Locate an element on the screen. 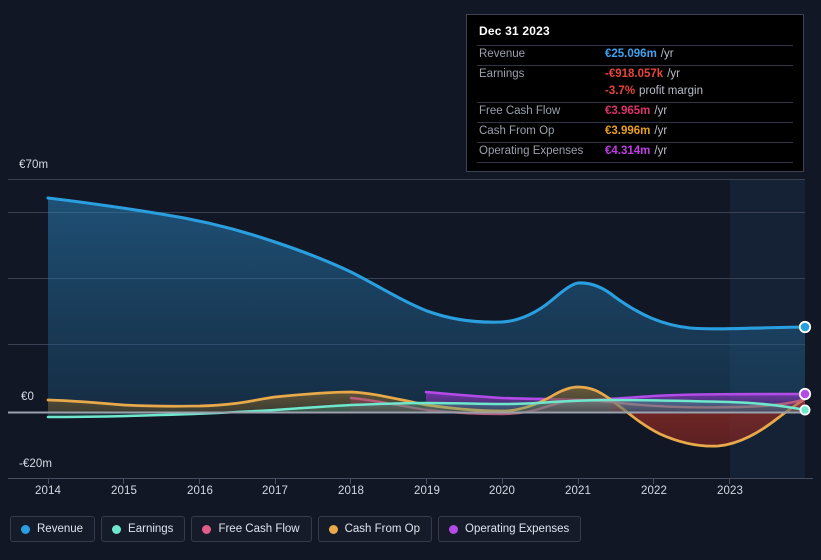 The width and height of the screenshot is (821, 560). x-axis-label-2023: 2023 is located at coordinates (730, 491).